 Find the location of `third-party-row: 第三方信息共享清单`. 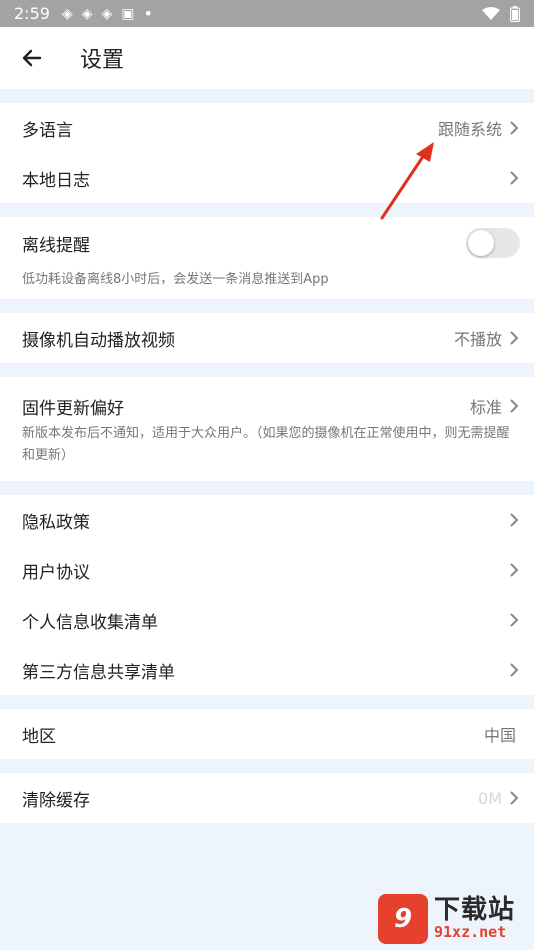

third-party-row: 第三方信息共享清单 is located at coordinates (267, 670).